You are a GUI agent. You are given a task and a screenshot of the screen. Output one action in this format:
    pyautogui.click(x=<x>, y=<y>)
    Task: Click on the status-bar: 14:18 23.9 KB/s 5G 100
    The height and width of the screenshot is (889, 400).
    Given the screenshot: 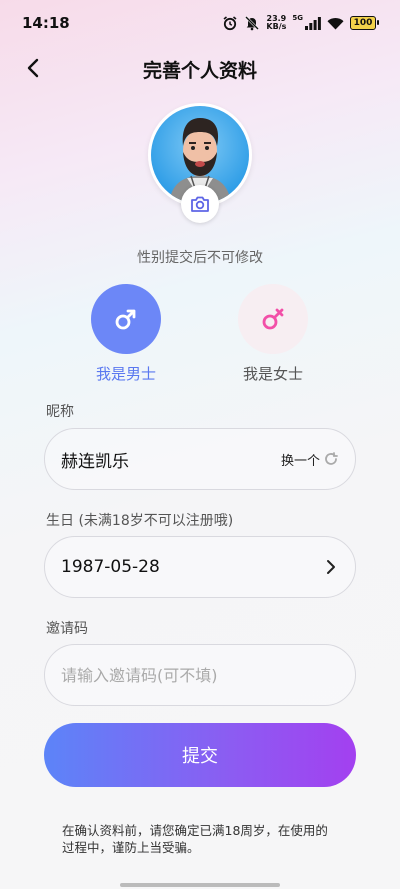 What is the action you would take?
    pyautogui.click(x=200, y=23)
    